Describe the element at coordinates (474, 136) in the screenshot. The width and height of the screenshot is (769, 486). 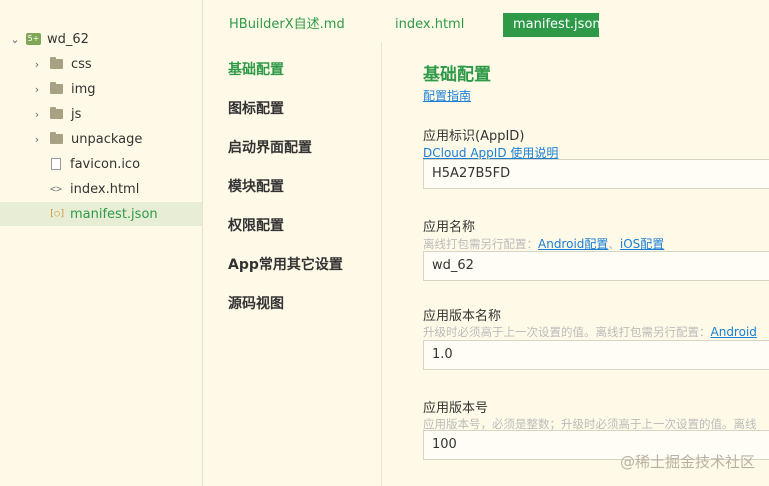
I see `appid-label: 应用标识(AppID)` at that location.